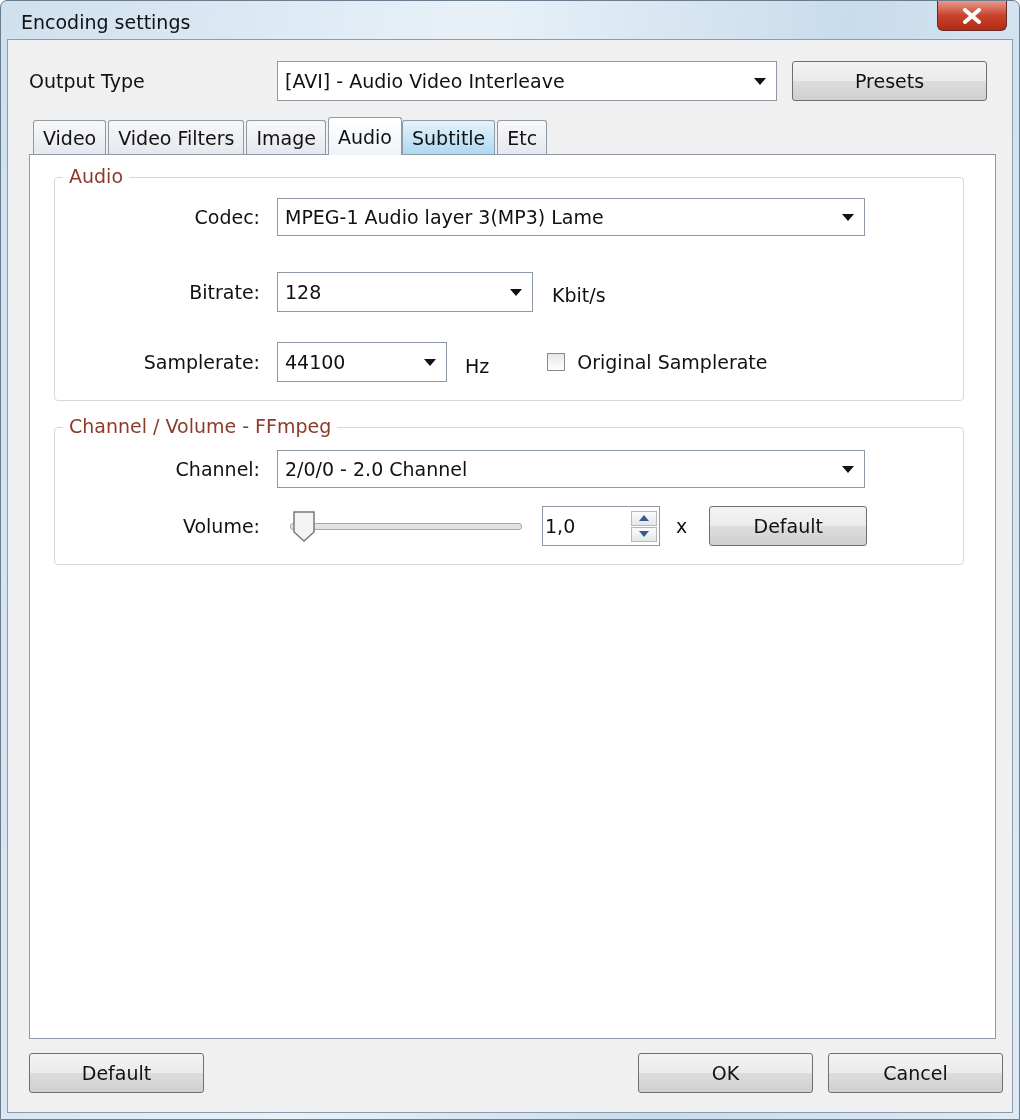 The width and height of the screenshot is (1020, 1120). Describe the element at coordinates (87, 81) in the screenshot. I see `output-type-label: Output Type` at that location.